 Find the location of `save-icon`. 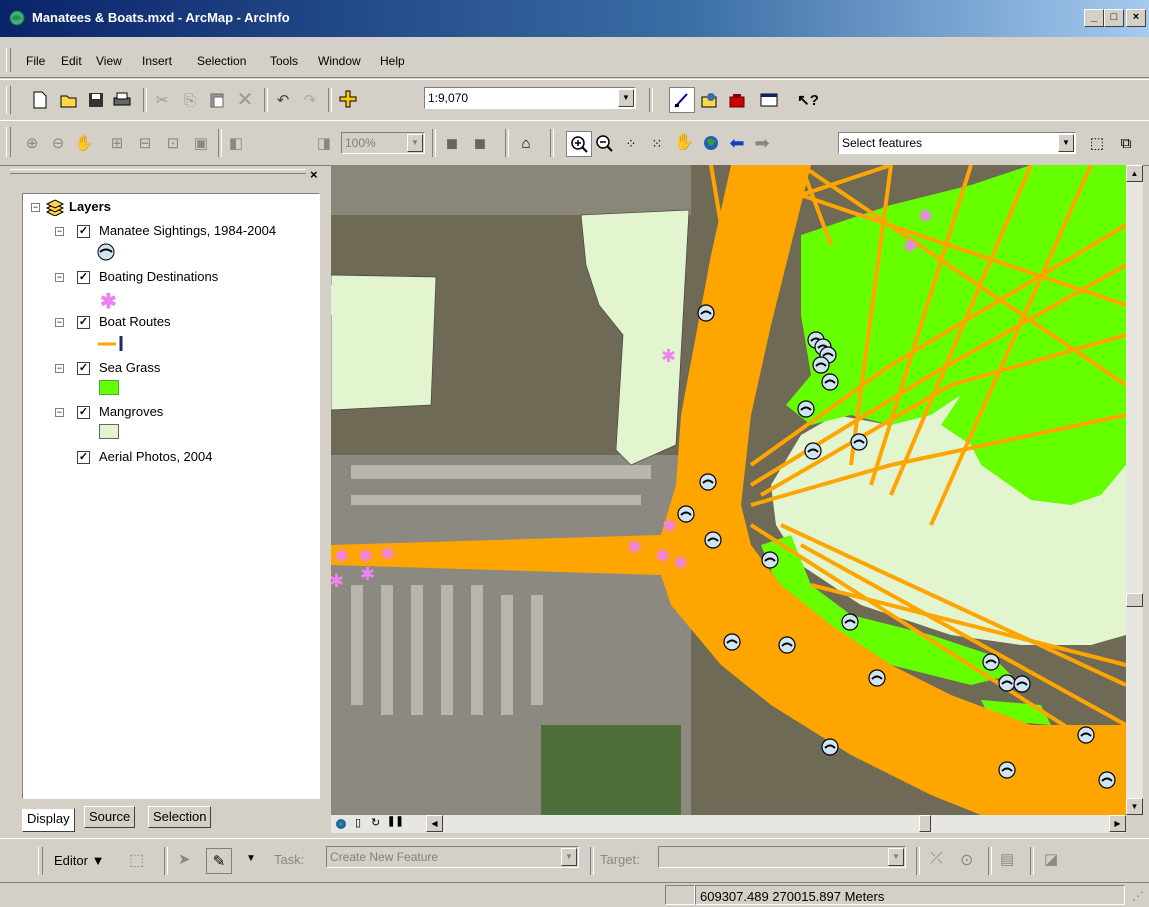

save-icon is located at coordinates (96, 100).